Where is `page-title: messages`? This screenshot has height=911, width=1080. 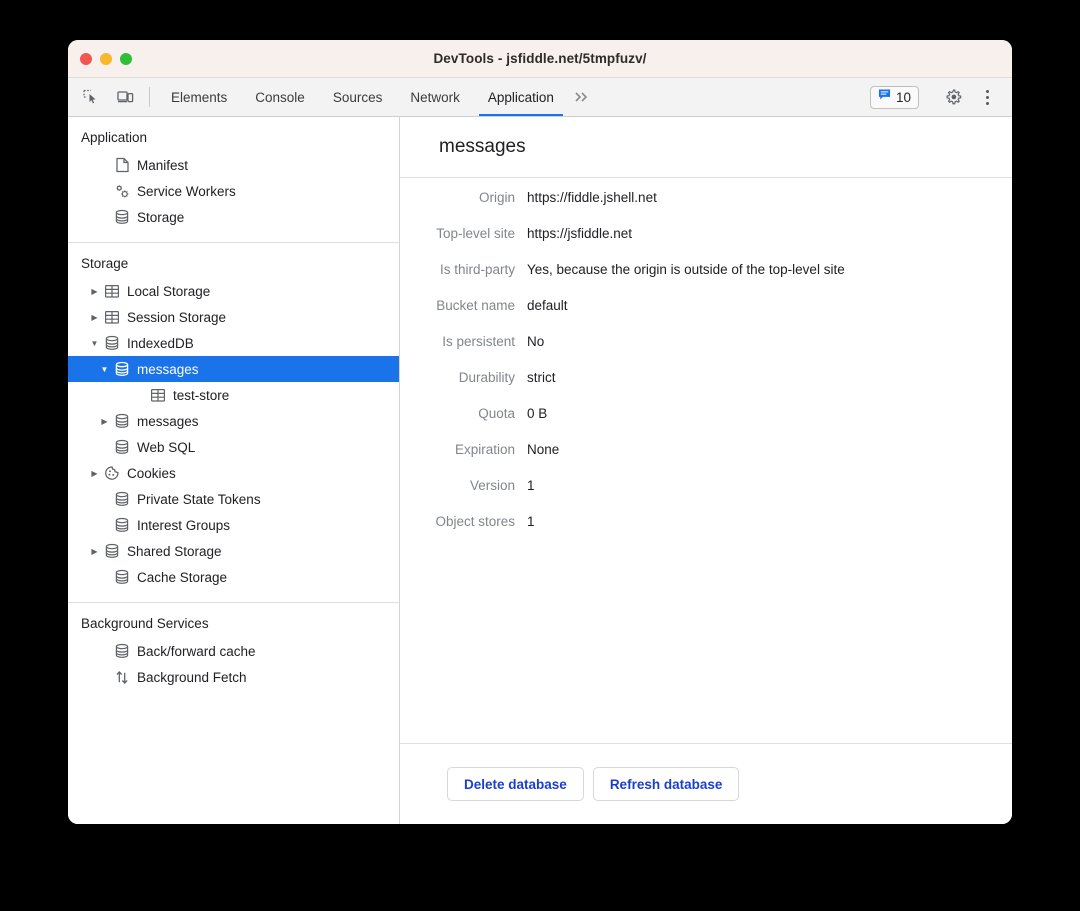 page-title: messages is located at coordinates (482, 146).